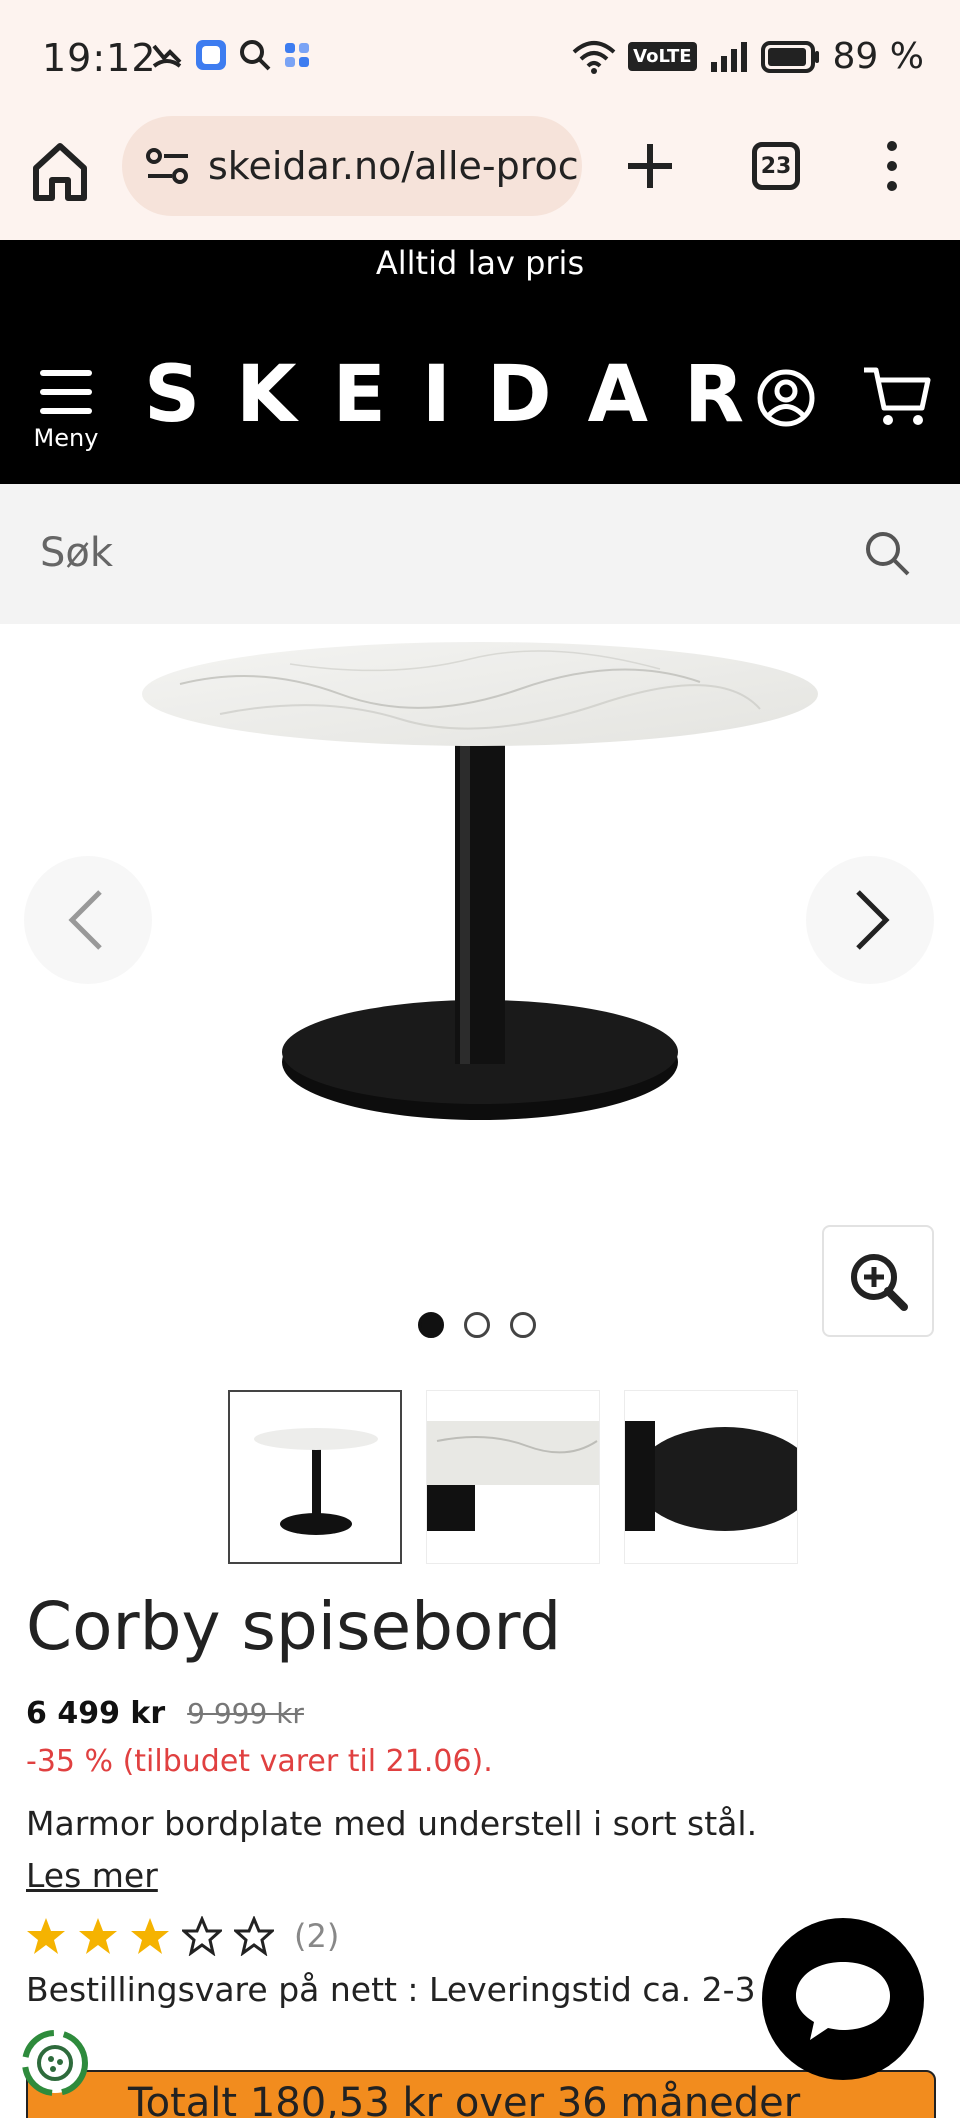  I want to click on url-bar: skeidar.no/alle-proc, so click(352, 166).